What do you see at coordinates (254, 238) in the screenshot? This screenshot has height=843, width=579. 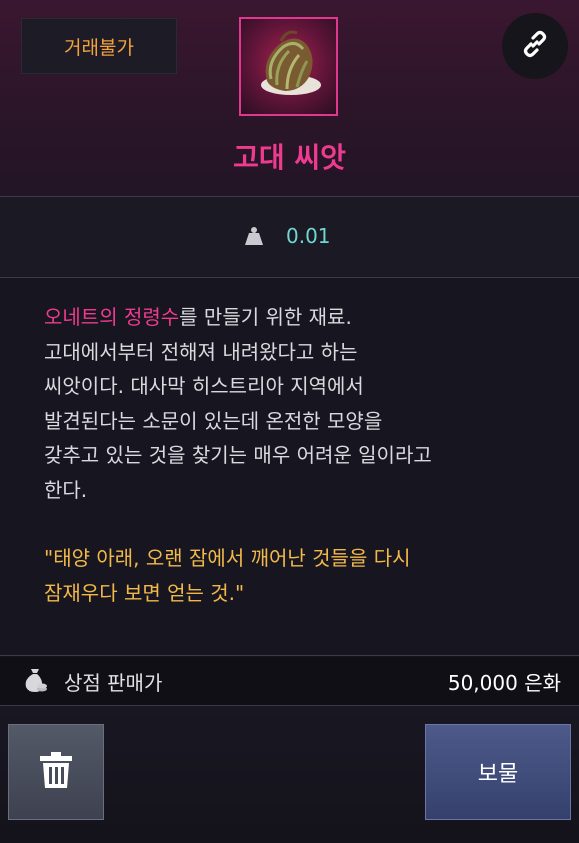 I see `weight-icon` at bounding box center [254, 238].